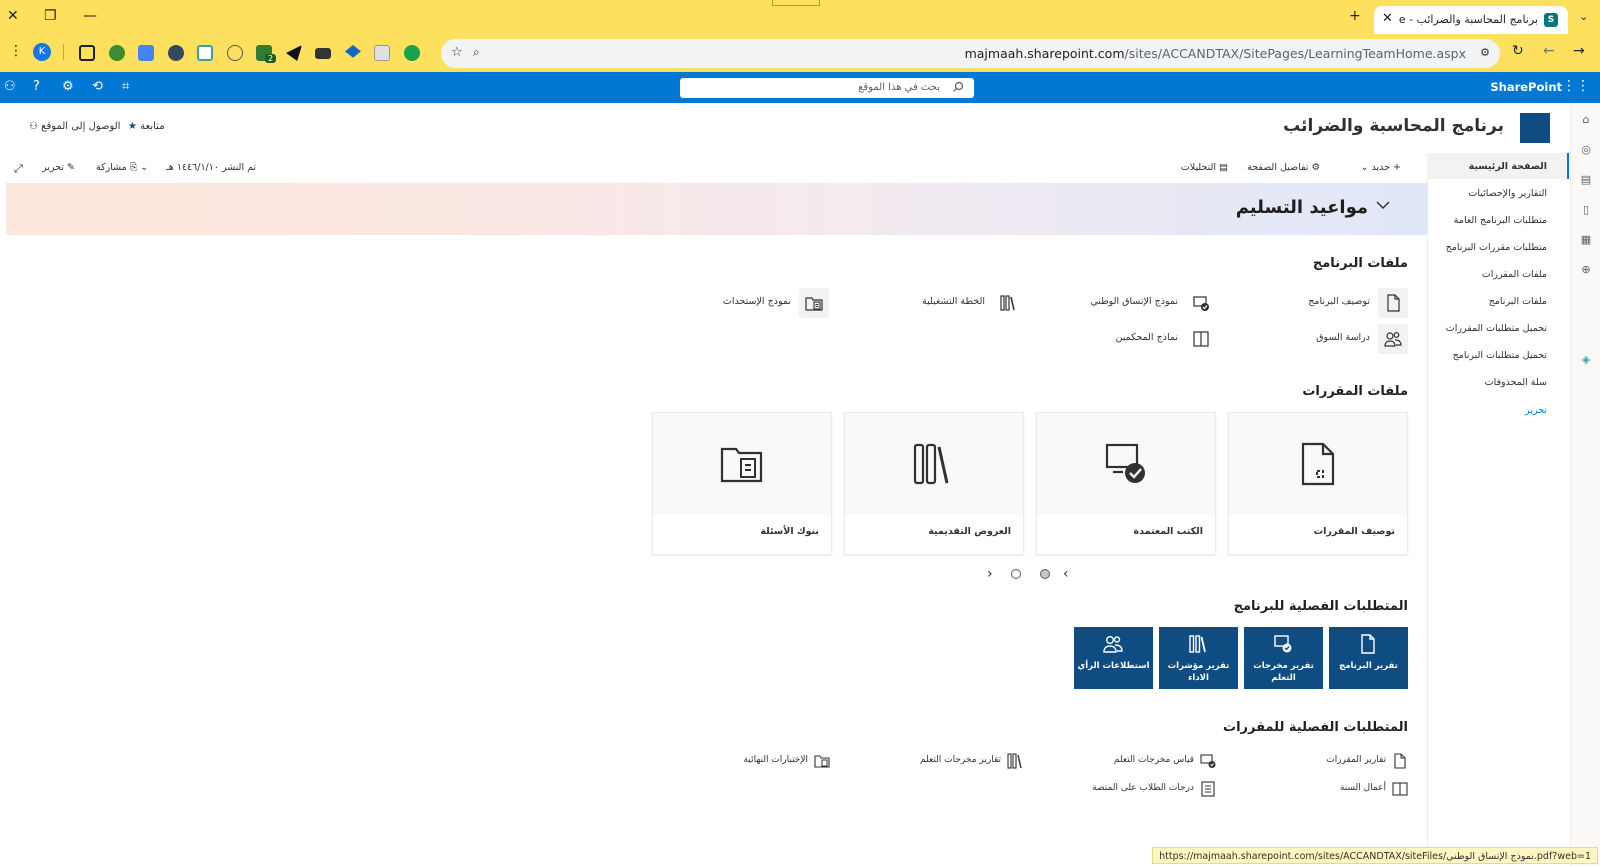  I want to click on link-final-exams: الإختبارات النهائية, so click(775, 761).